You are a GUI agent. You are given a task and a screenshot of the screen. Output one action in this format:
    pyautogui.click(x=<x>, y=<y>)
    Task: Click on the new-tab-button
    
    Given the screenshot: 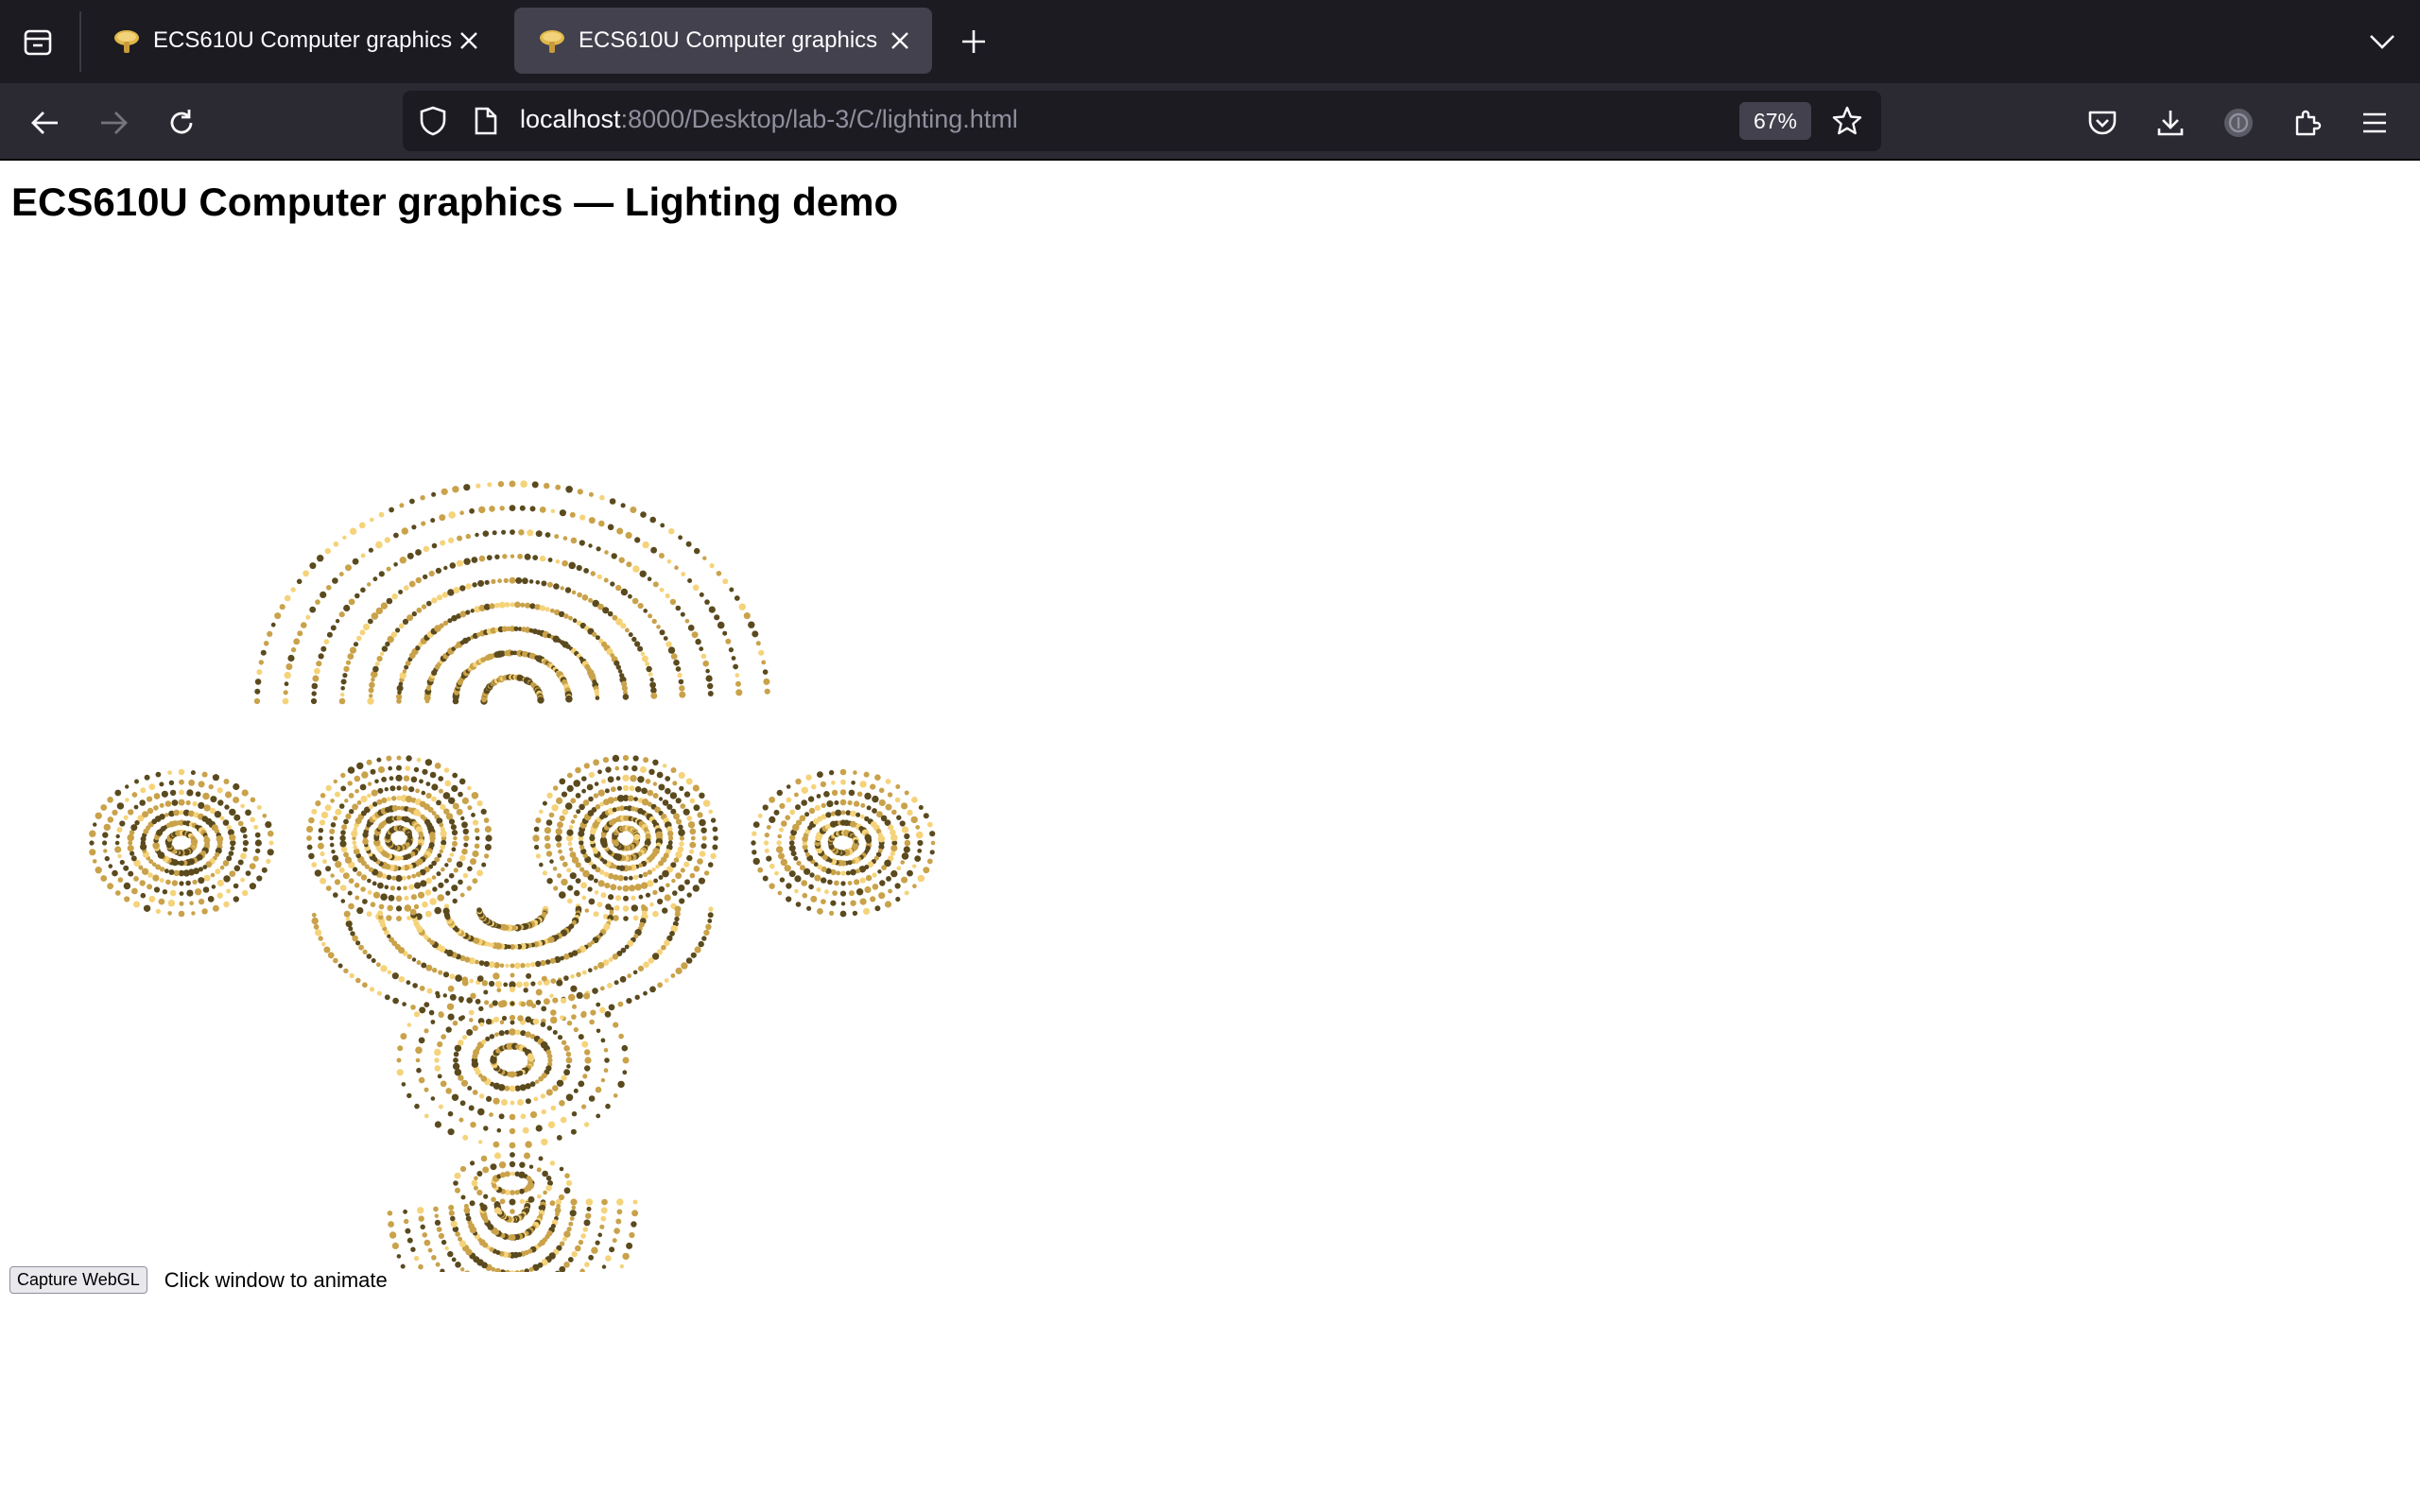 What is the action you would take?
    pyautogui.click(x=973, y=41)
    